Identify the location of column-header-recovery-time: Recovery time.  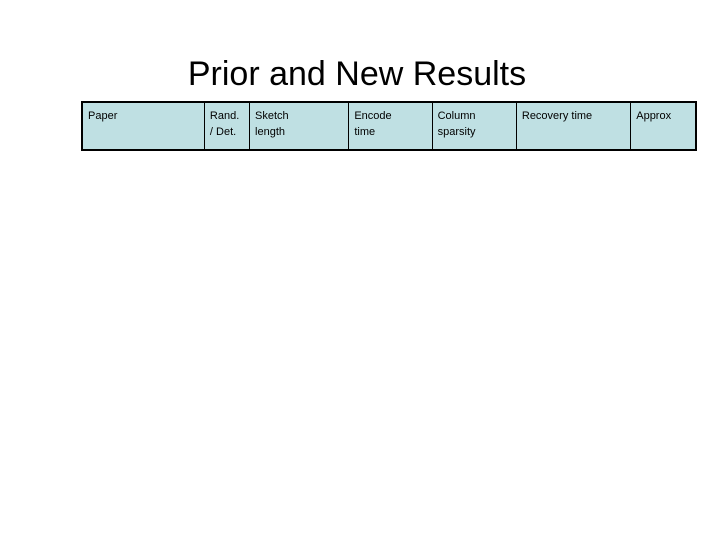
(573, 126).